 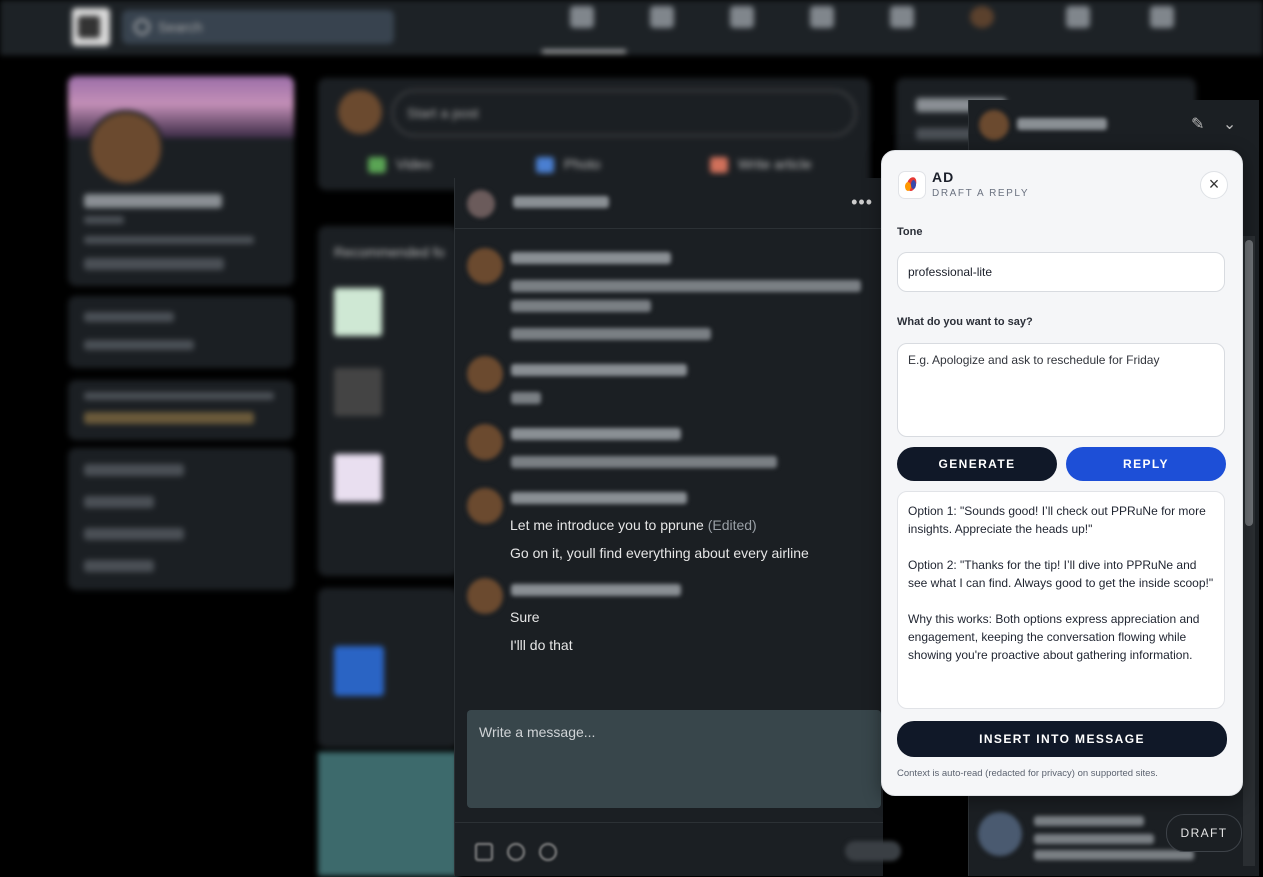 I want to click on nav-home, so click(x=582, y=20).